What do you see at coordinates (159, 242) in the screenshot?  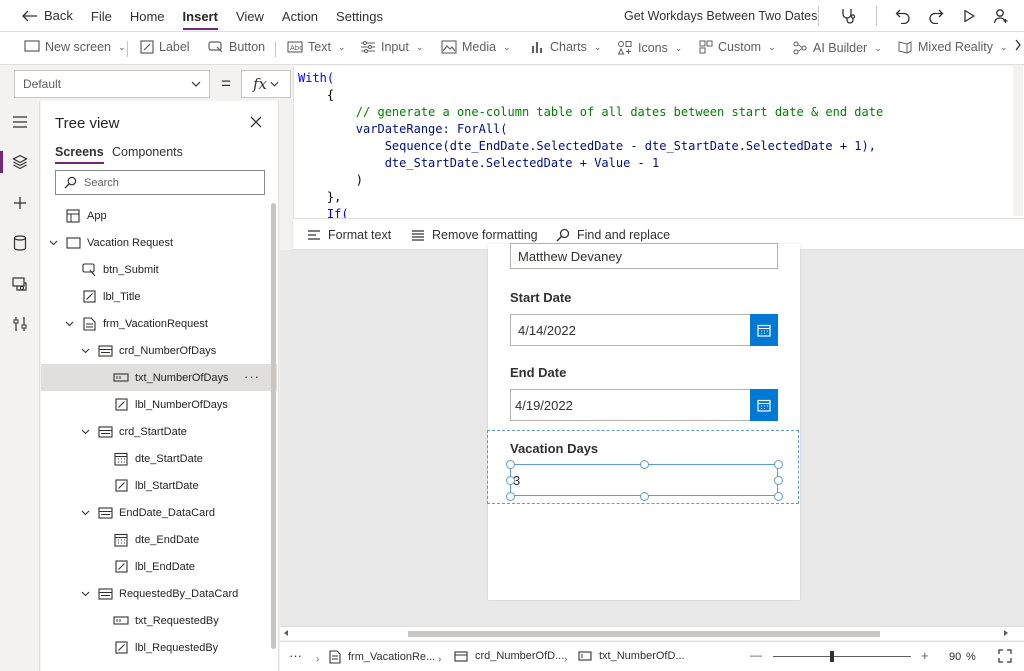 I see `tree-item-vacation-request: Vacation Request` at bounding box center [159, 242].